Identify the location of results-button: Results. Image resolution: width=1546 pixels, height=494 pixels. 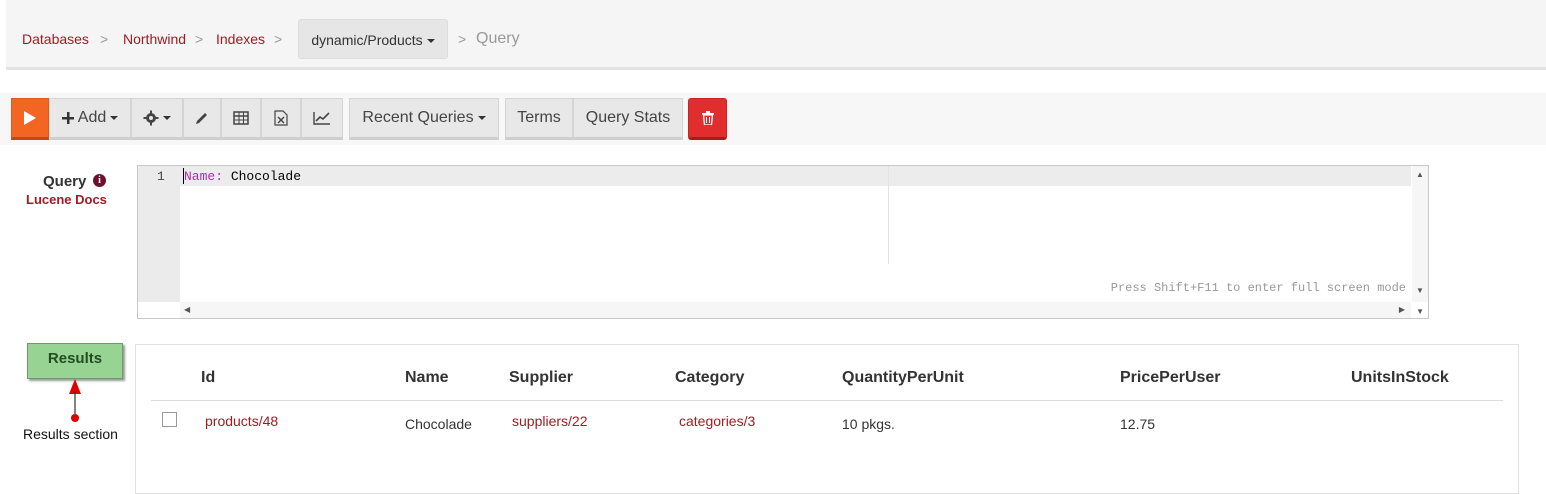
(75, 361).